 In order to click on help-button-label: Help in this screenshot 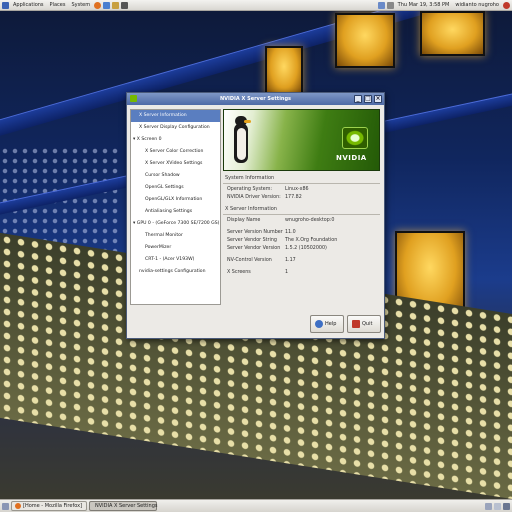, I will do `click(331, 324)`.